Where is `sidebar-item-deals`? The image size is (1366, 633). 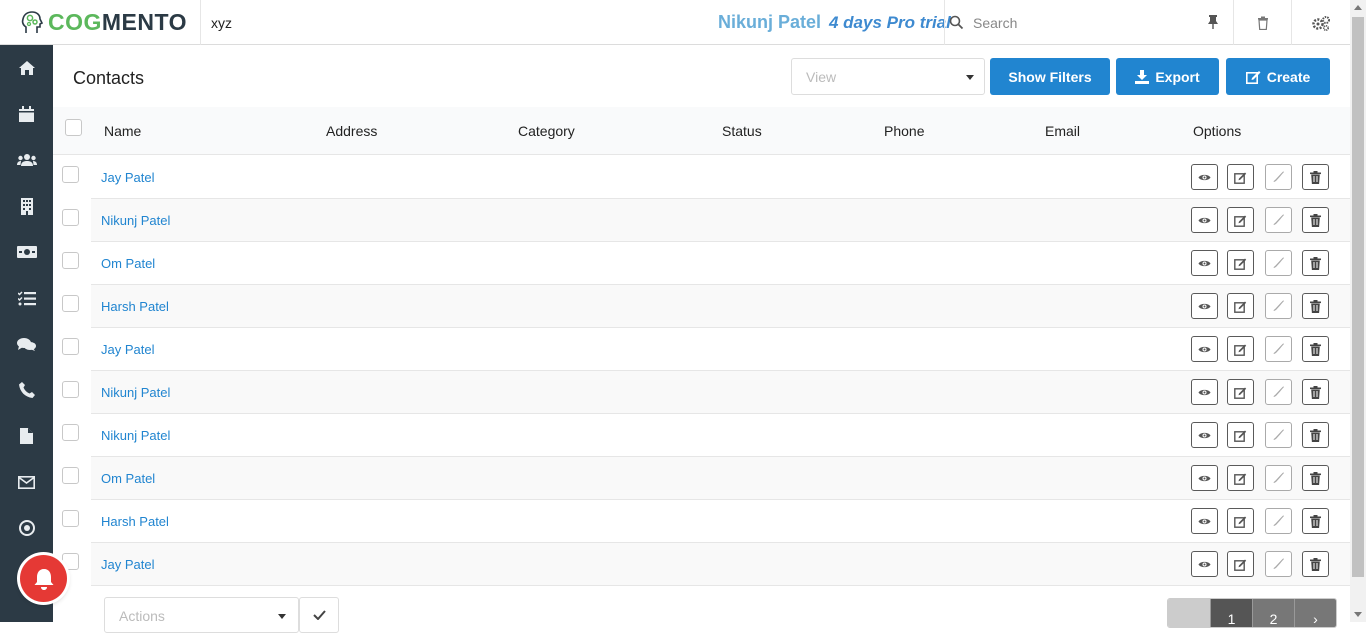 sidebar-item-deals is located at coordinates (26, 252).